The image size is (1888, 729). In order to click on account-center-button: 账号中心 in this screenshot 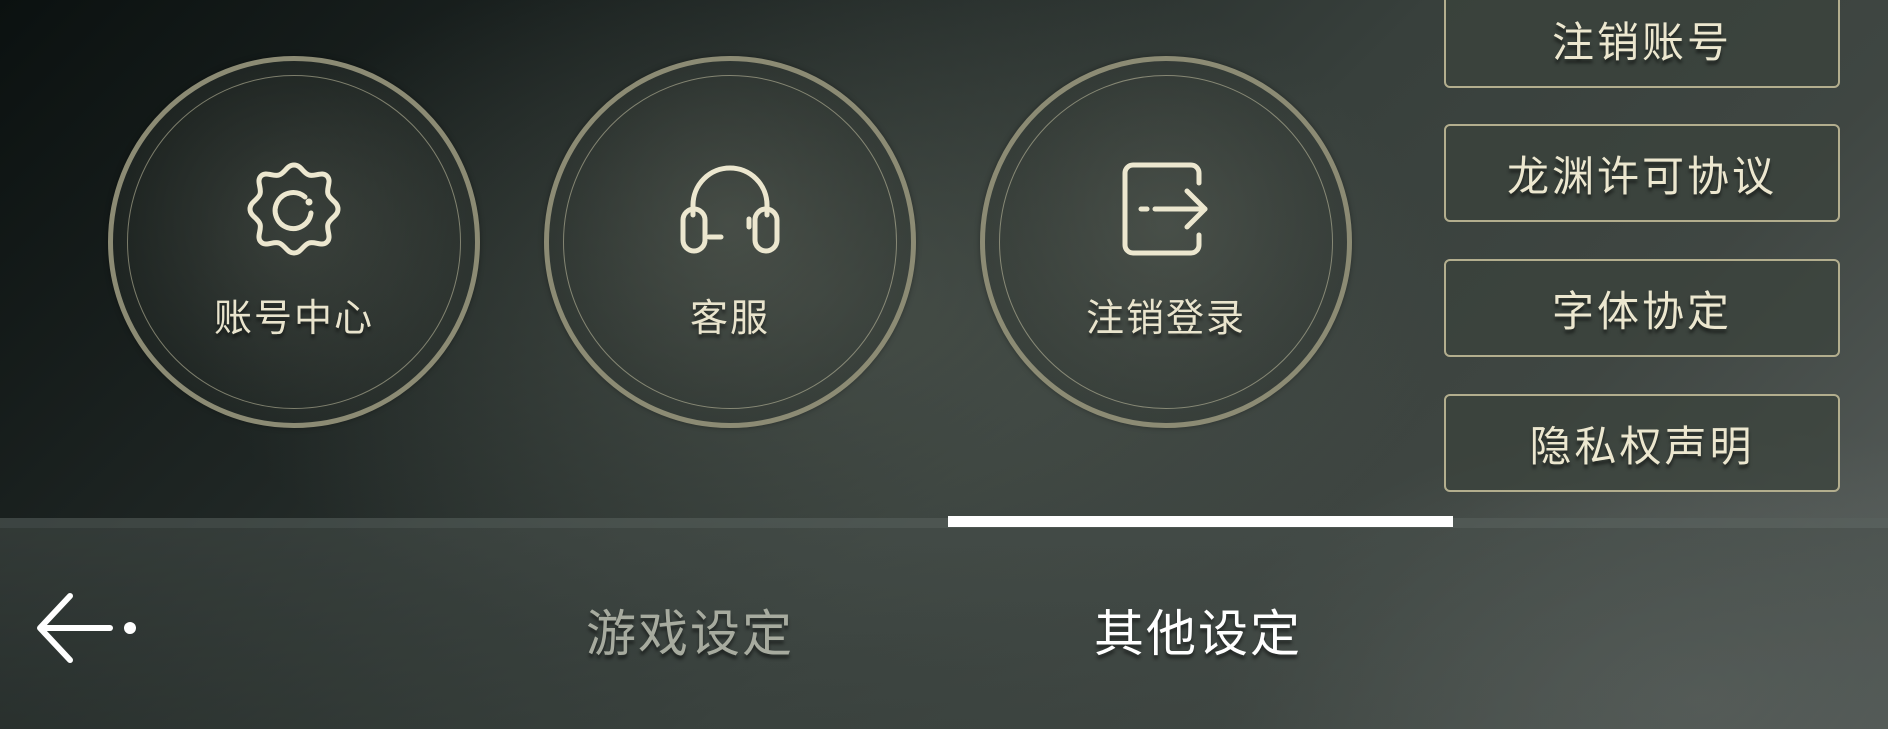, I will do `click(294, 242)`.